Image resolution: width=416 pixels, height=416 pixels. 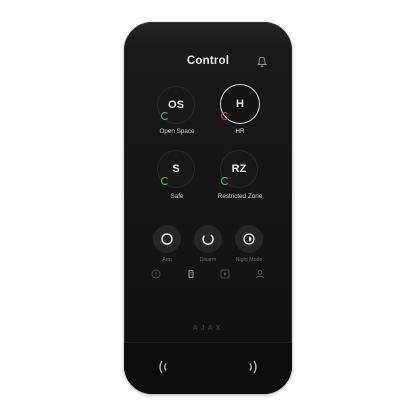 What do you see at coordinates (165, 181) in the screenshot?
I see `group-s-status-icon` at bounding box center [165, 181].